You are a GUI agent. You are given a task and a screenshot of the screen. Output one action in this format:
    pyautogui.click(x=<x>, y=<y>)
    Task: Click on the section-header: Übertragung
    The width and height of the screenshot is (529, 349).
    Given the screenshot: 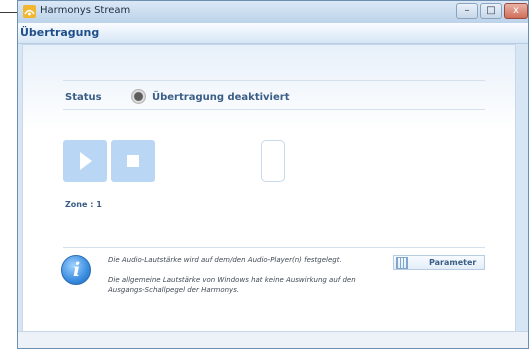 What is the action you would take?
    pyautogui.click(x=273, y=33)
    